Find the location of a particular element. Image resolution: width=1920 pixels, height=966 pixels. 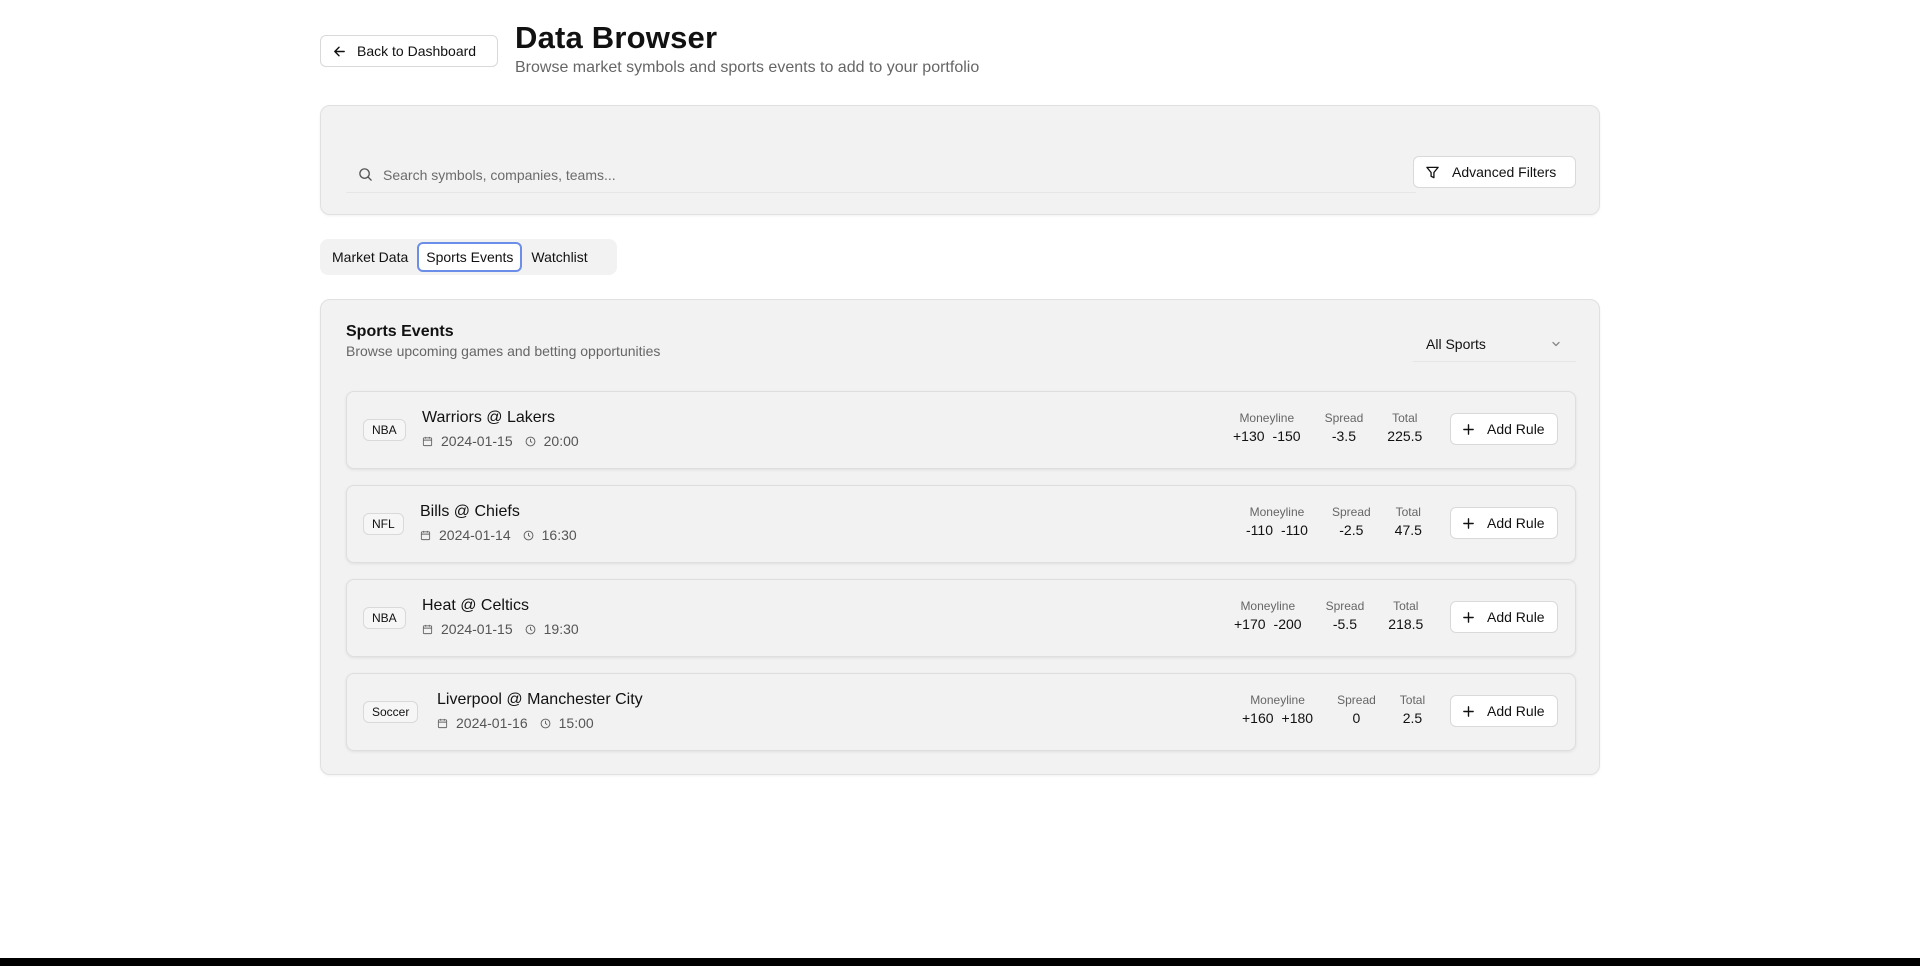

event-meta: 2024-01-14 16:30 is located at coordinates (498, 535).